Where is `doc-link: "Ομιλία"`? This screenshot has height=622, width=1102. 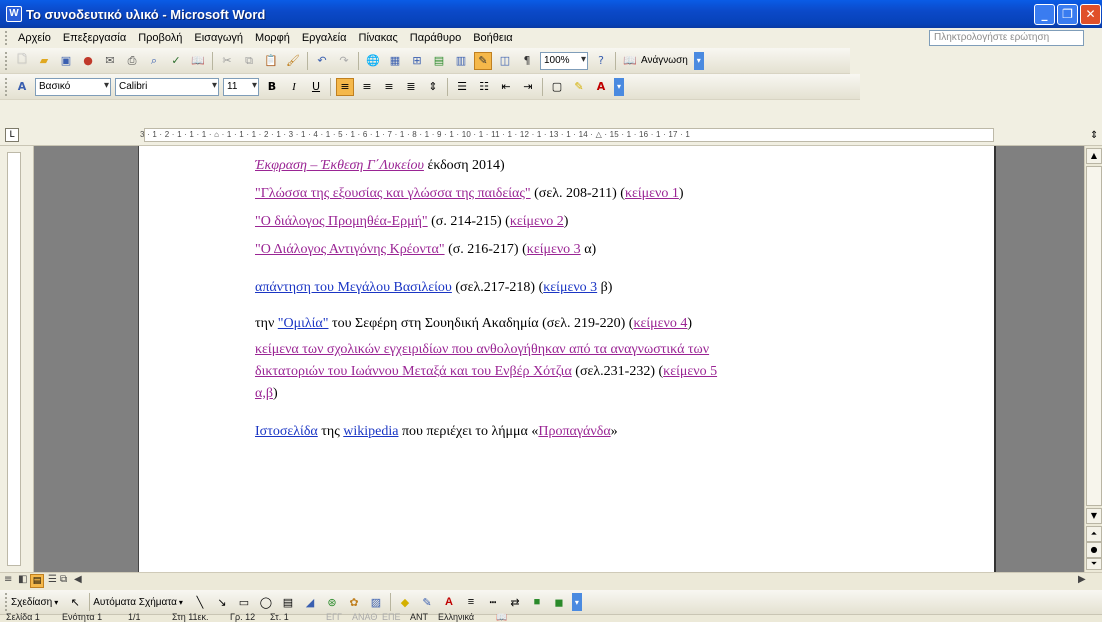
doc-link: "Ομιλία" is located at coordinates (303, 323).